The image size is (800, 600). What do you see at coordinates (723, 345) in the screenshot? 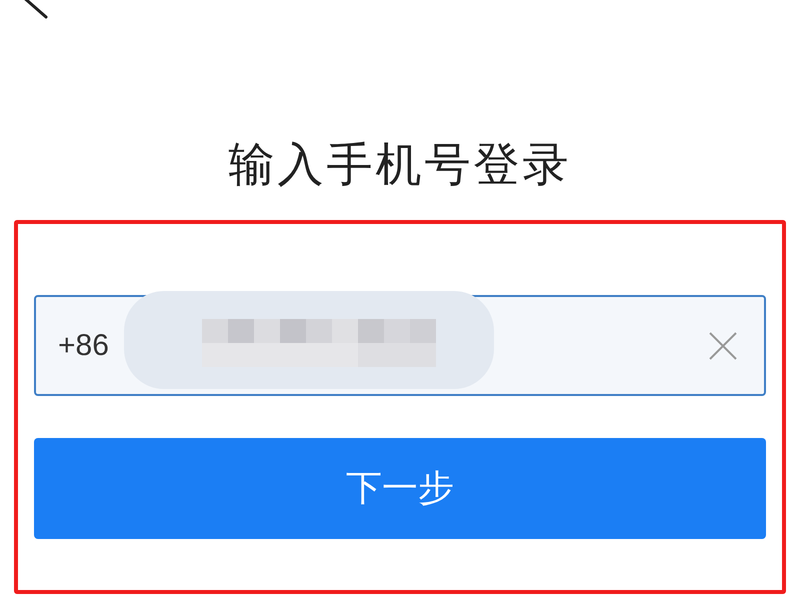
I see `clear-icon` at bounding box center [723, 345].